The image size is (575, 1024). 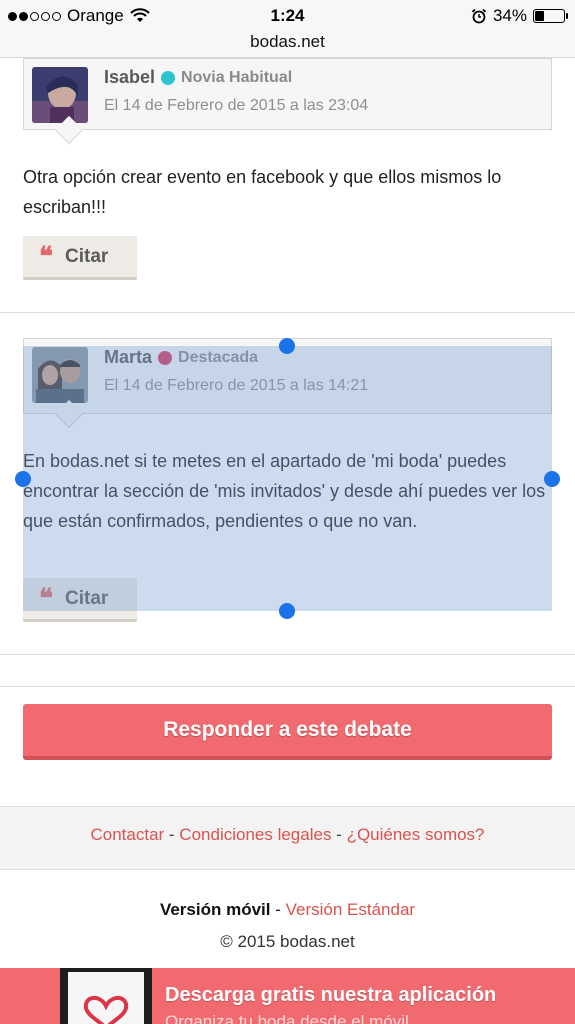 I want to click on url-bar: bodas.net, so click(x=287, y=45).